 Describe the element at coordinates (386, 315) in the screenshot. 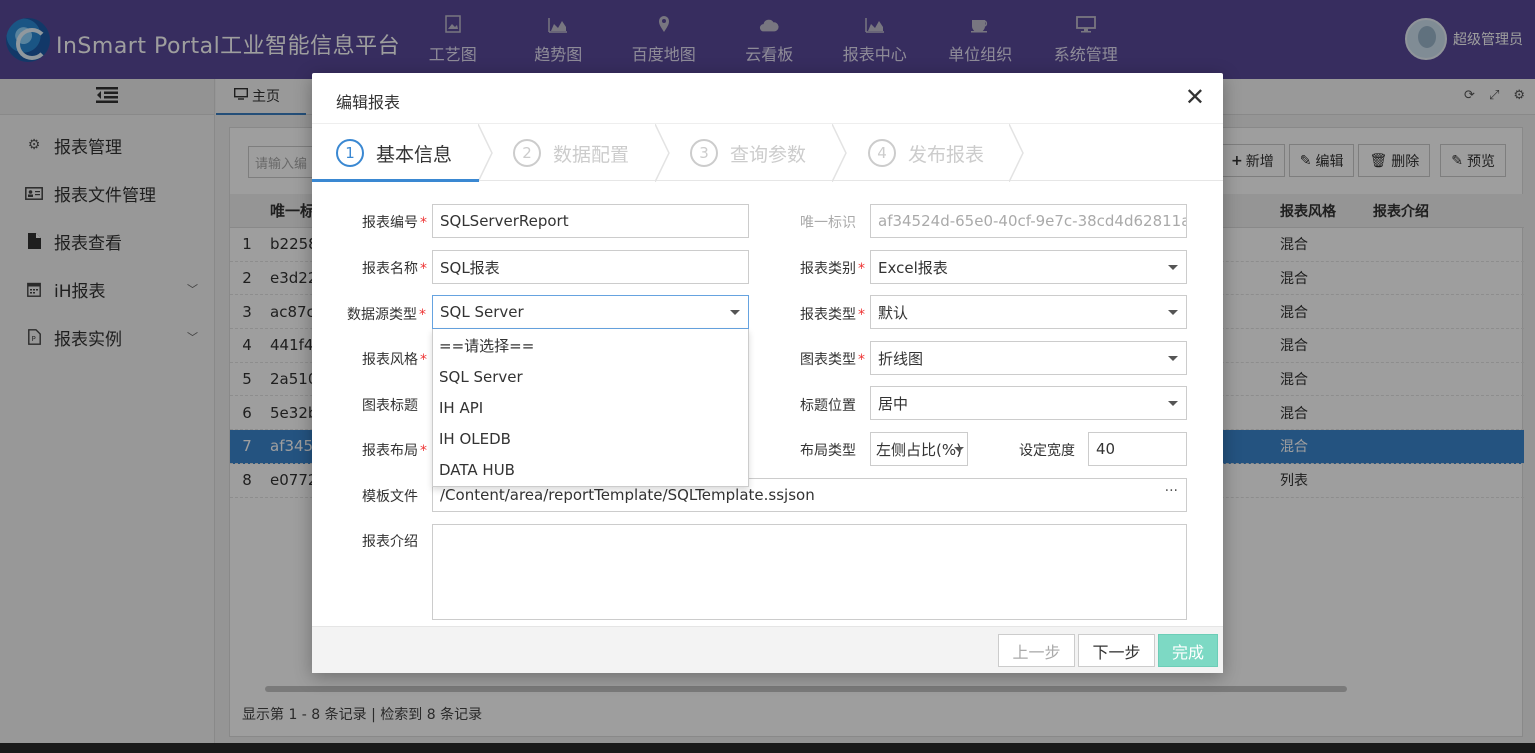

I see `datasource-type-label: 数据源类型 *` at that location.